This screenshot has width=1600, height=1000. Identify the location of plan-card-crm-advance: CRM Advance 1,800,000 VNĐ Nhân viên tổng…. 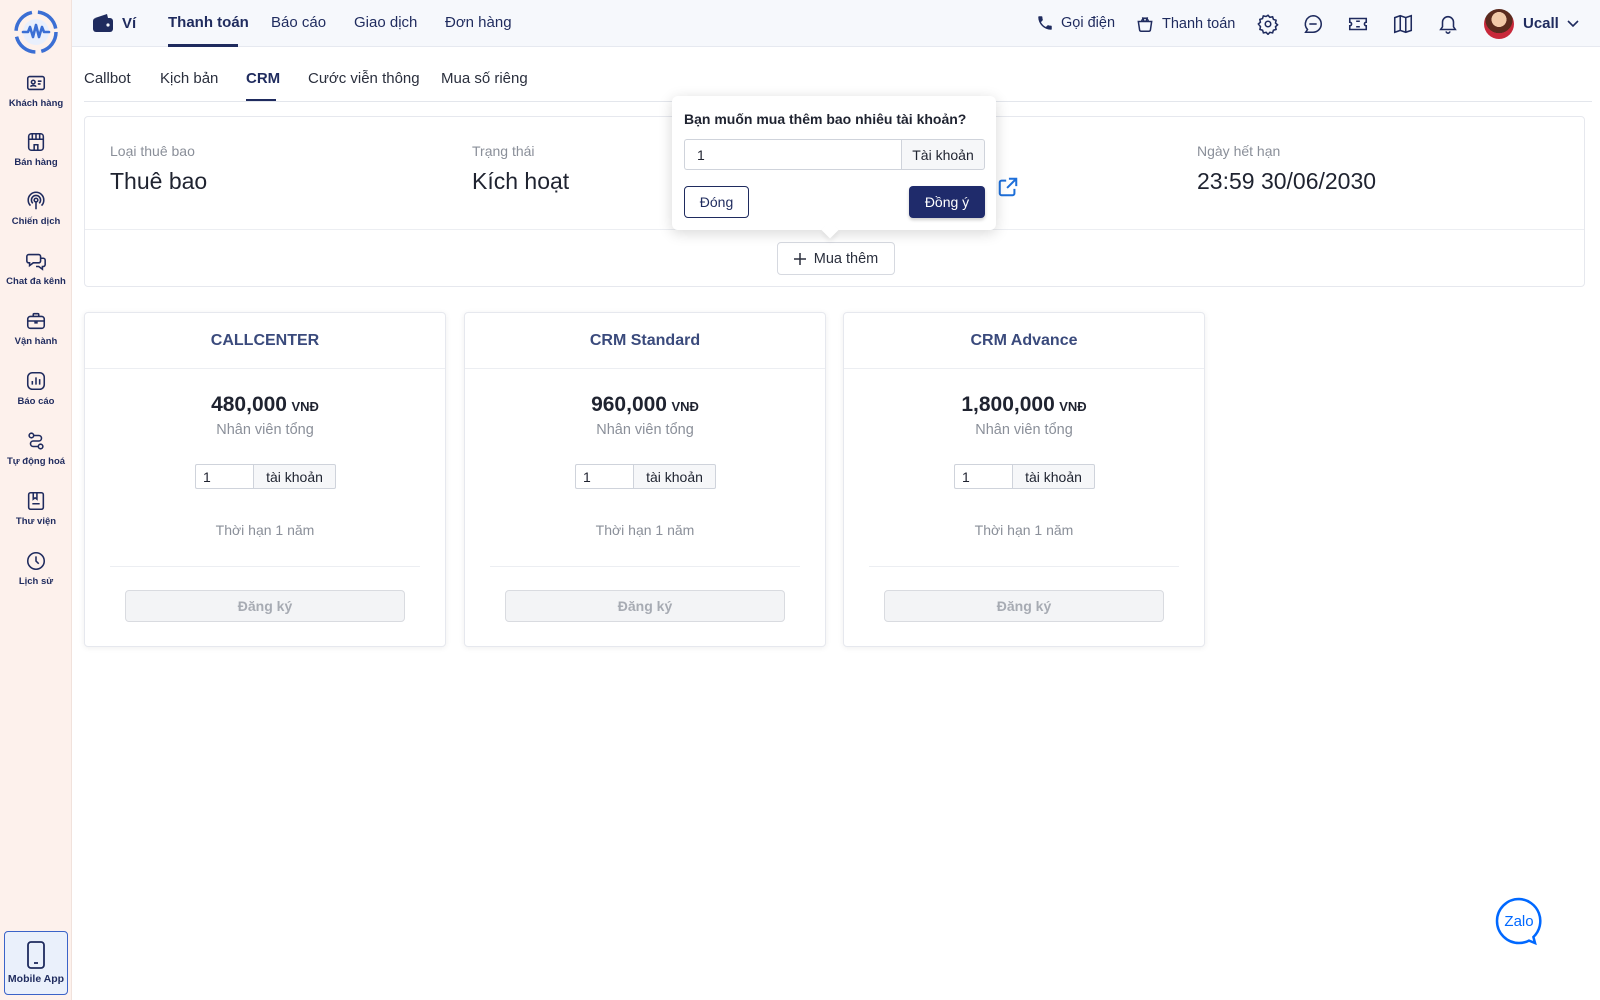
(1024, 479).